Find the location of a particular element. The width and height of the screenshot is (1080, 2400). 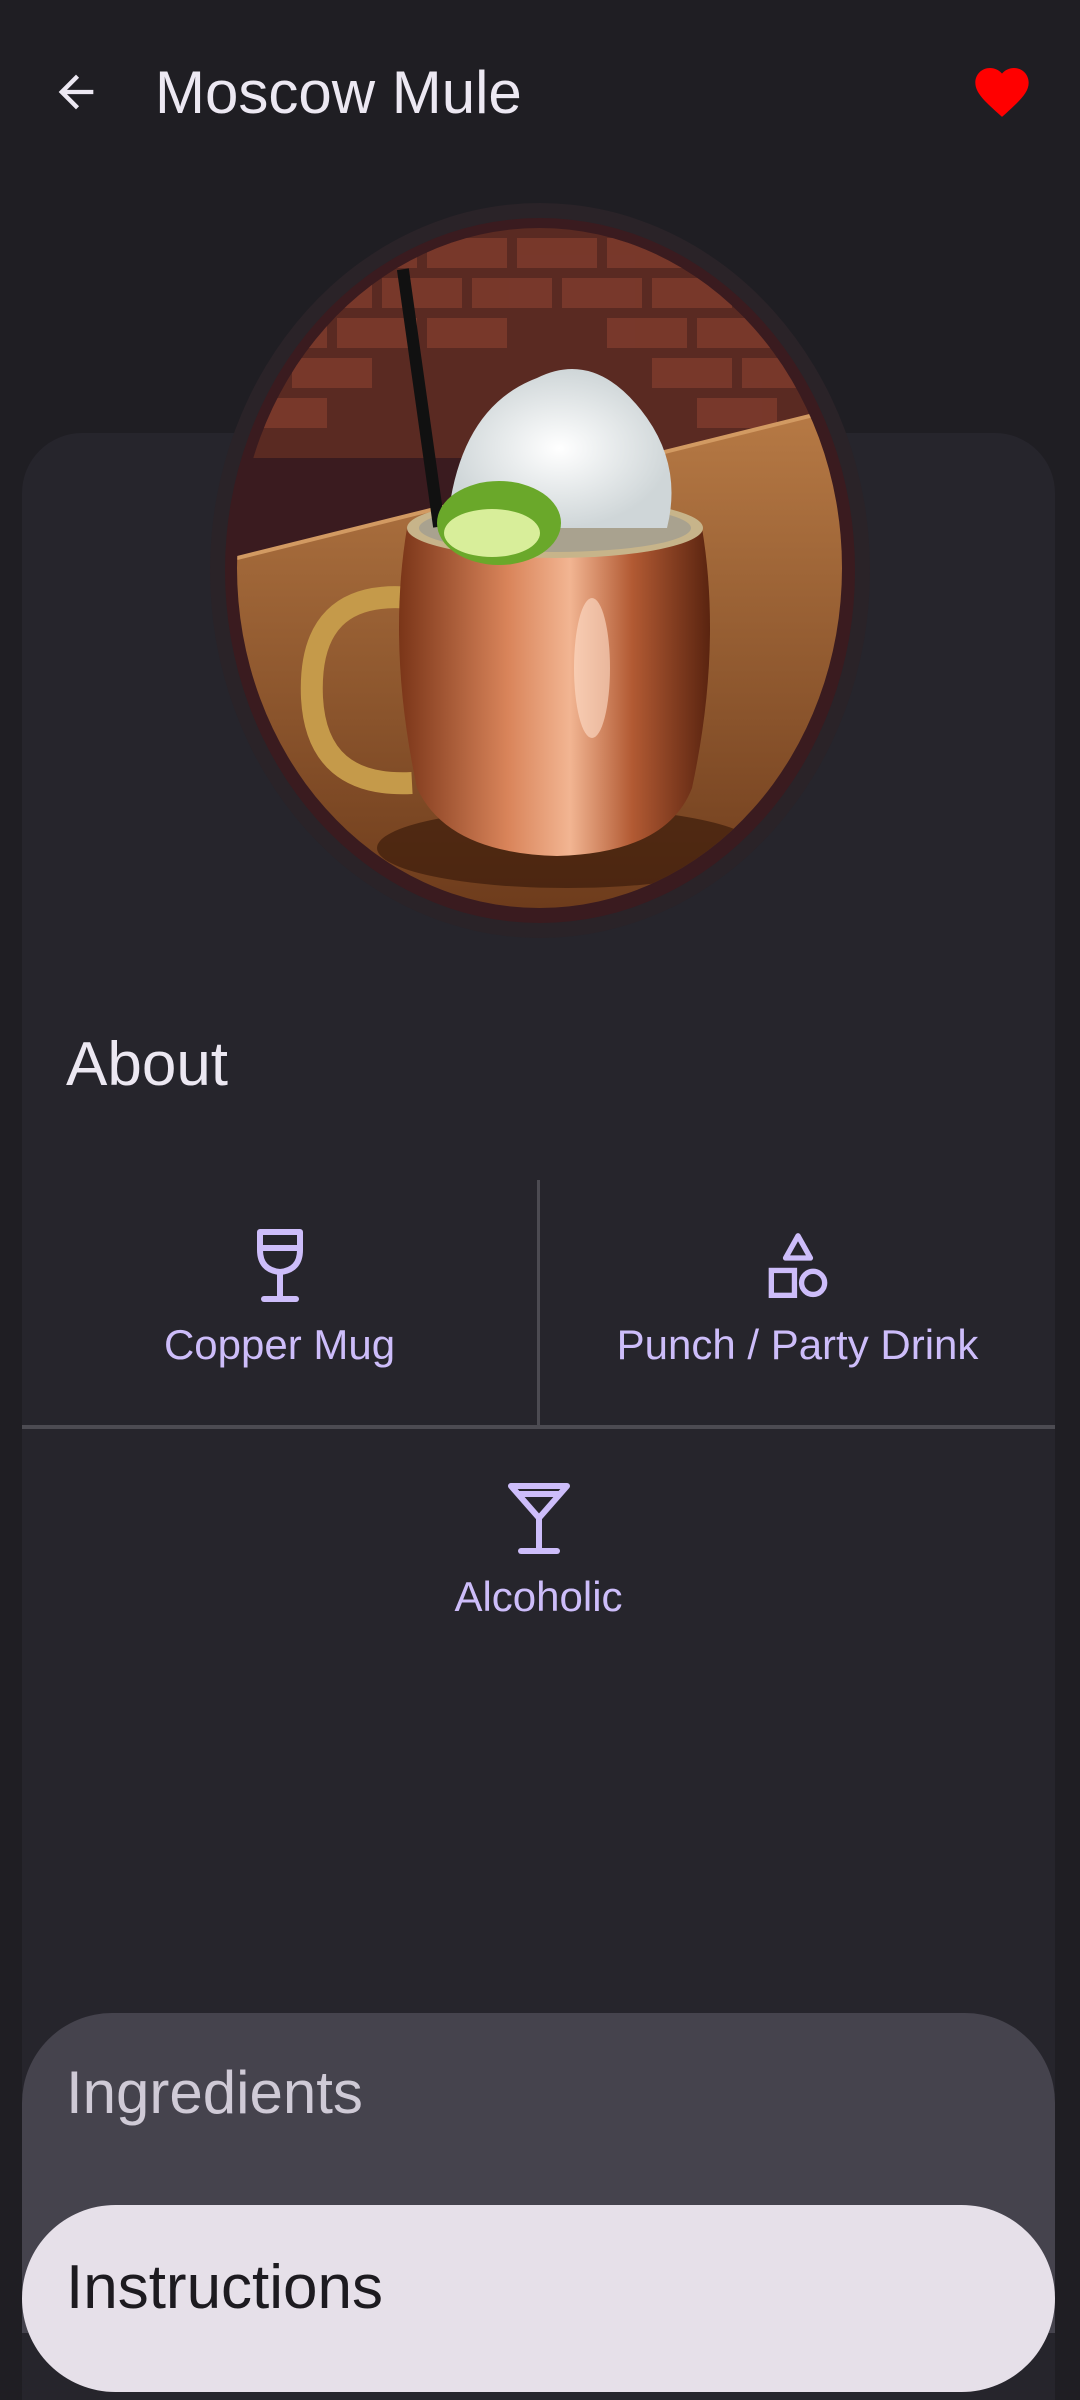

category-info: Punch / Party Drink is located at coordinates (797, 1299).